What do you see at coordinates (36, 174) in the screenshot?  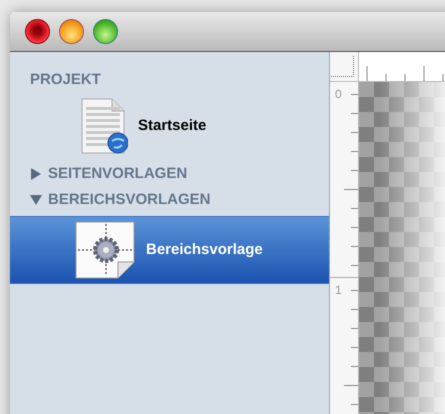 I see `collapsed-triangle-icon` at bounding box center [36, 174].